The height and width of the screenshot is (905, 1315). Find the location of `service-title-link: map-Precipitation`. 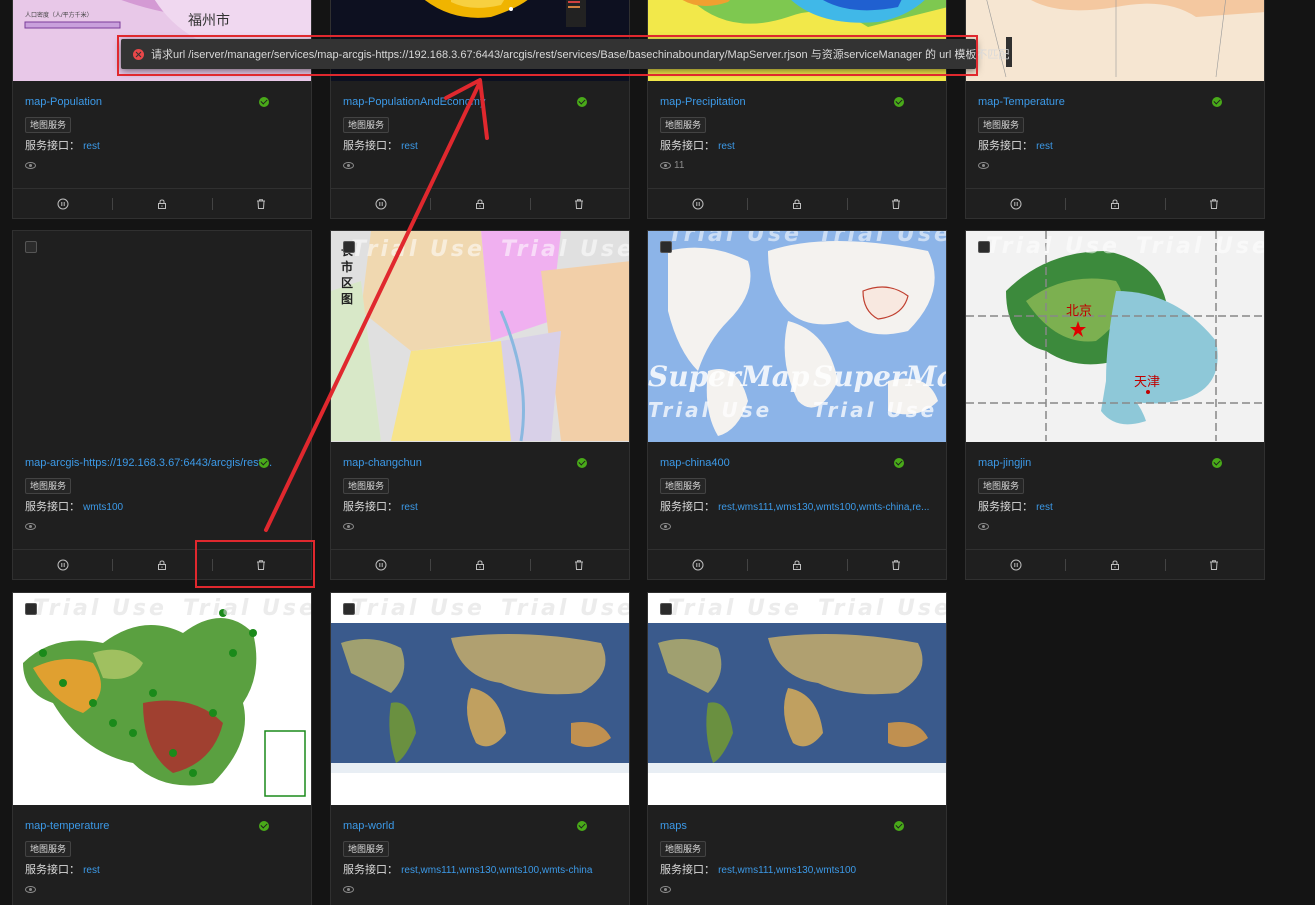

service-title-link: map-Precipitation is located at coordinates (785, 102).